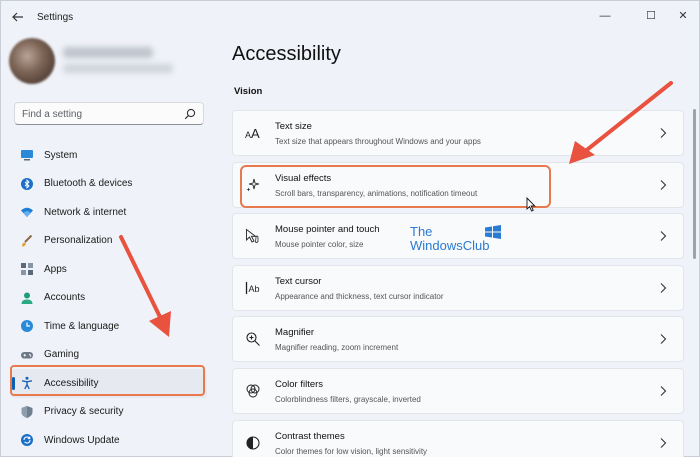  Describe the element at coordinates (248, 91) in the screenshot. I see `section-heading-vision: Vision` at that location.